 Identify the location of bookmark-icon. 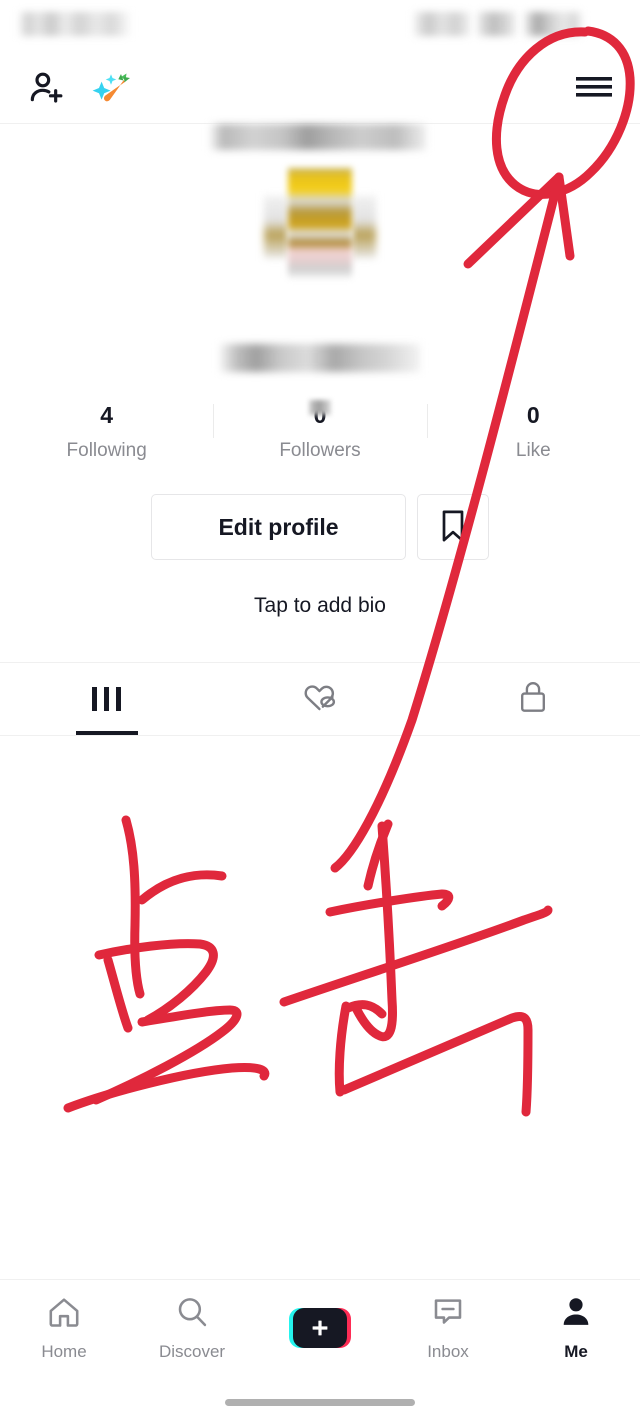
(453, 527).